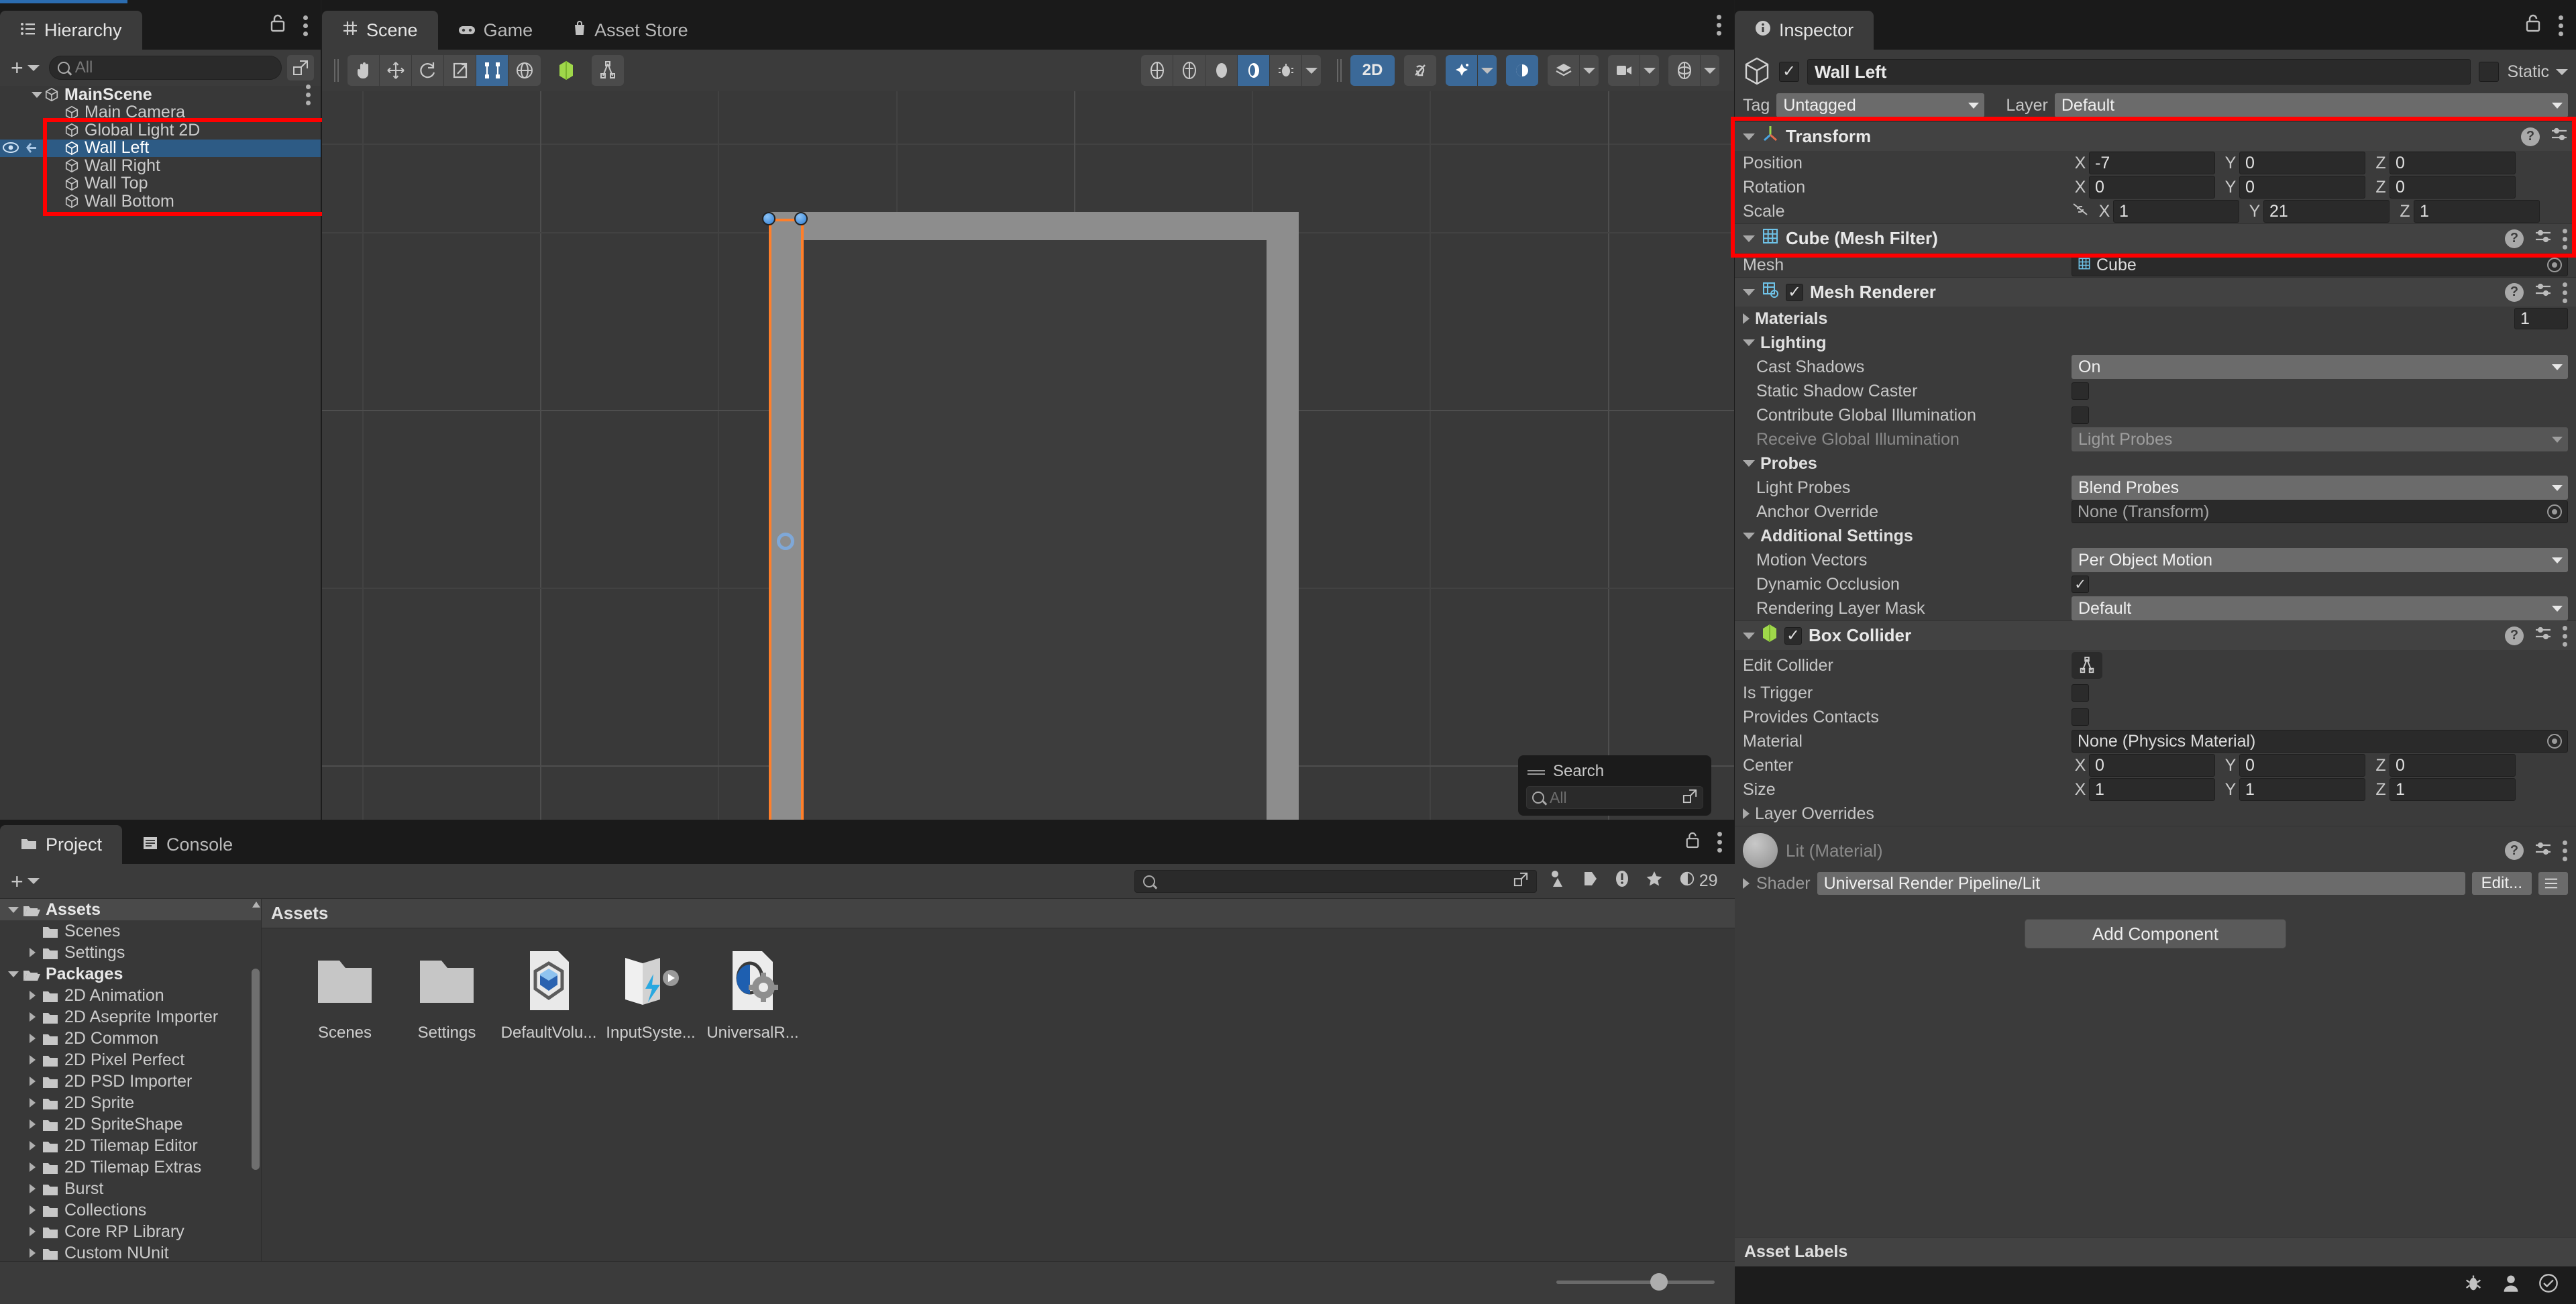  I want to click on probes-group: Probes, so click(2155, 464).